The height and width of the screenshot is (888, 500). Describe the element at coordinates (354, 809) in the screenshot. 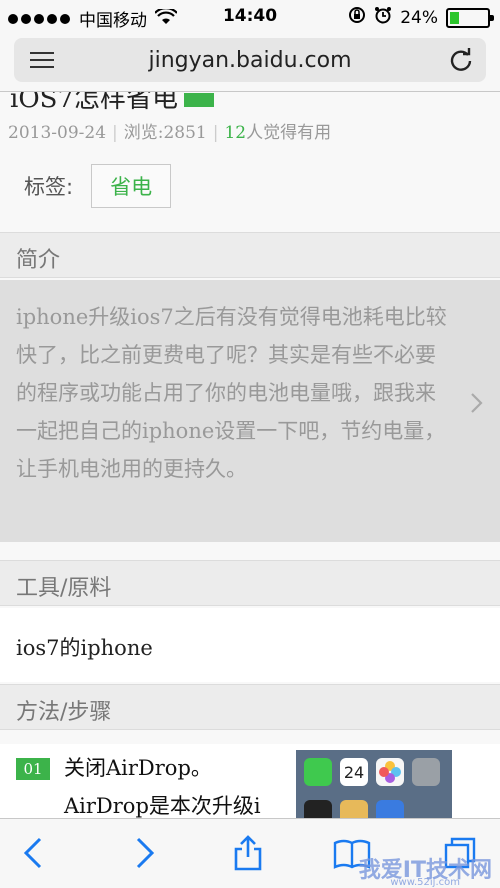

I see `notes-app-icon` at that location.